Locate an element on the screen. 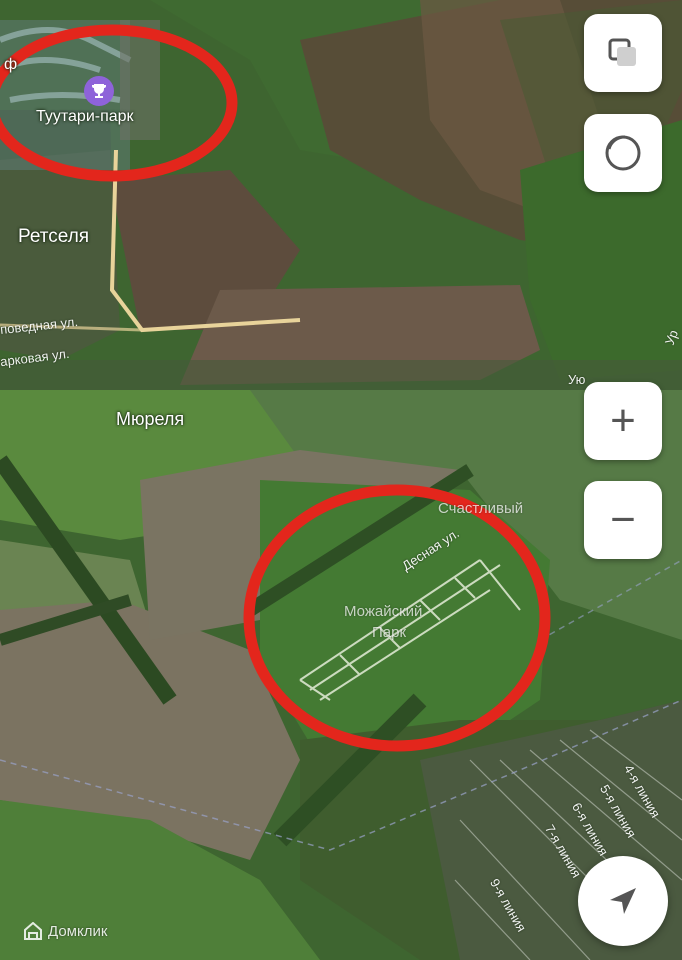 This screenshot has width=682, height=960. map-mode-icon is located at coordinates (623, 153).